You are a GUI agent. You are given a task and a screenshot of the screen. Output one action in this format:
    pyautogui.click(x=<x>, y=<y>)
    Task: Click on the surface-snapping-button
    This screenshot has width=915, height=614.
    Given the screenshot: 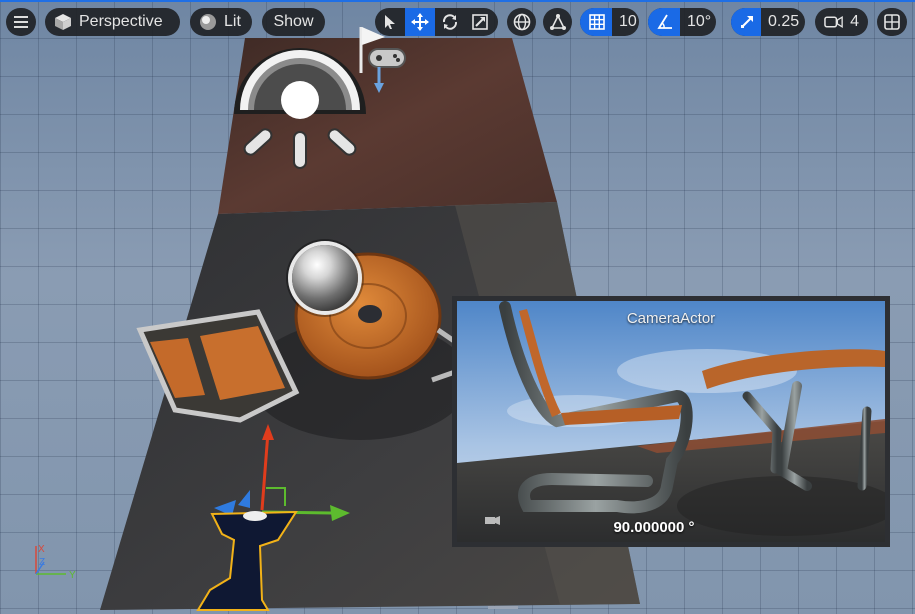 What is the action you would take?
    pyautogui.click(x=557, y=22)
    